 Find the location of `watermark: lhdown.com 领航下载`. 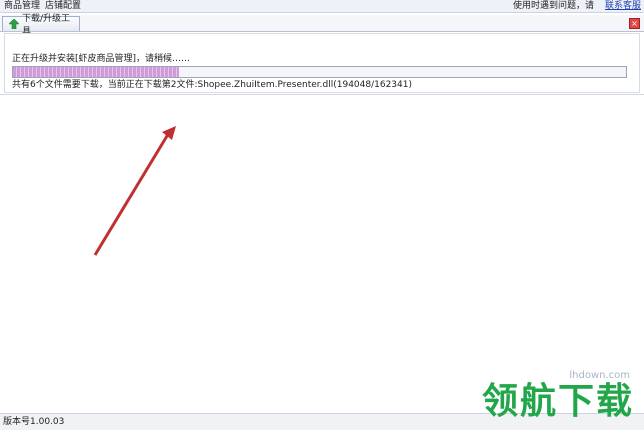

watermark: lhdown.com 领航下载 is located at coordinates (544, 398).